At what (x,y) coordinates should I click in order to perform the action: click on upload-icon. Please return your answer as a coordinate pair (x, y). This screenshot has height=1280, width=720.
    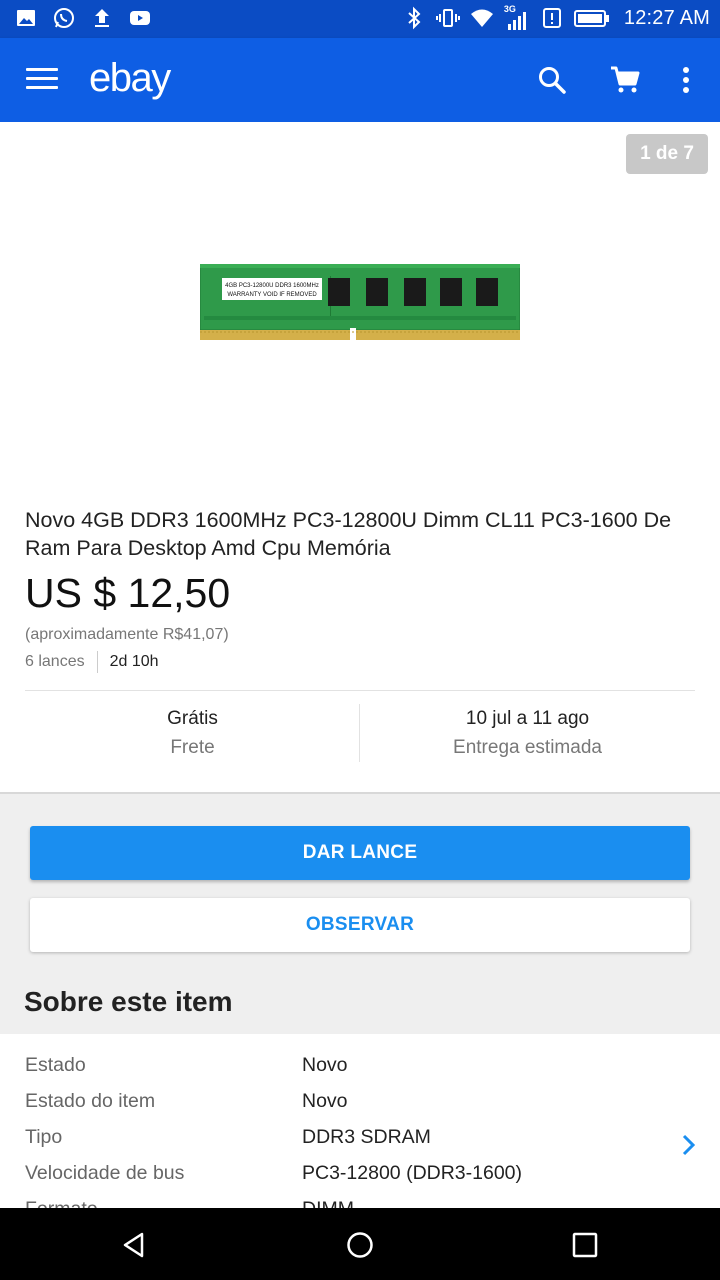
    Looking at the image, I should click on (102, 18).